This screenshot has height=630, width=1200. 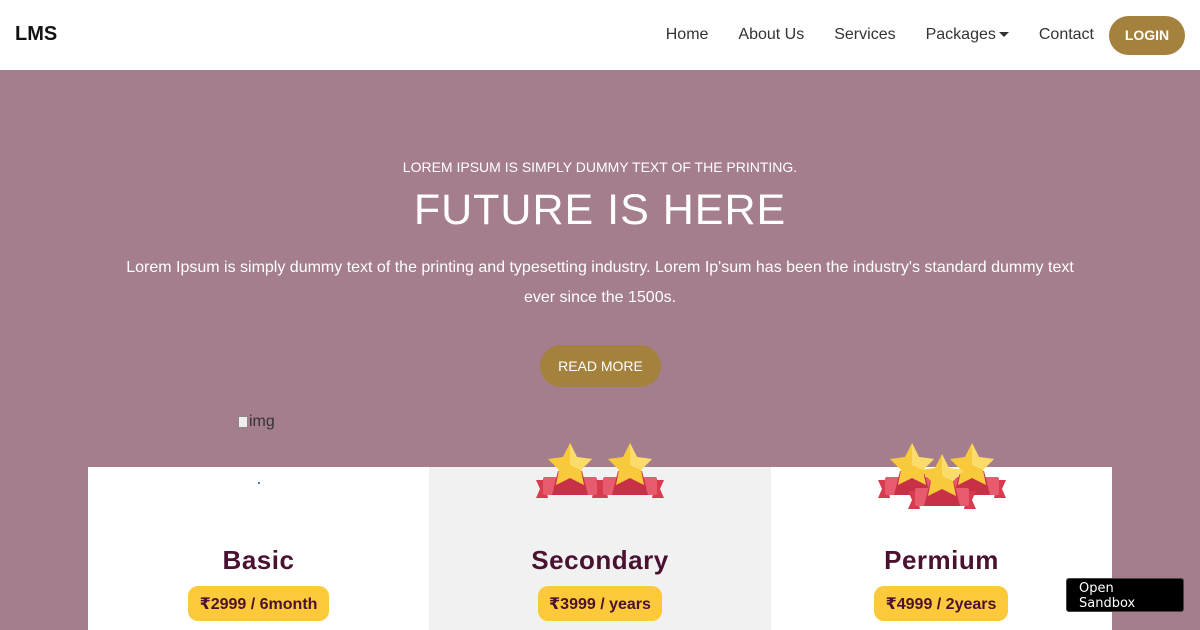 I want to click on broken-image: img, so click(x=256, y=422).